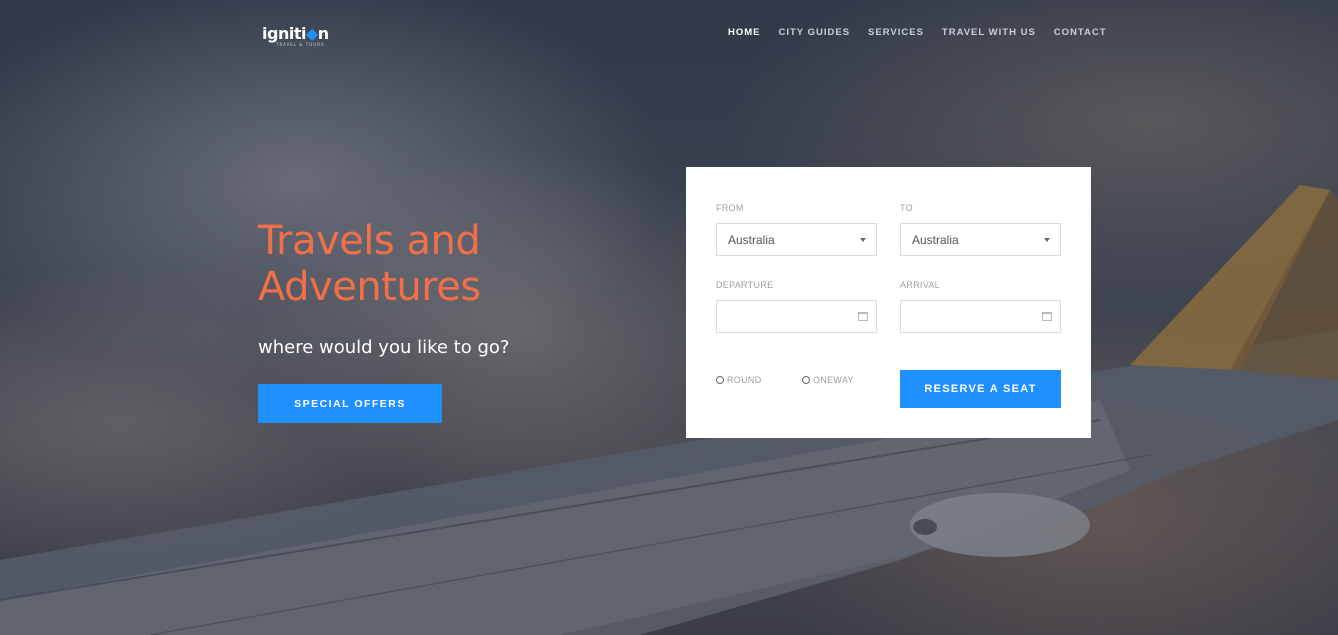  I want to click on departure-date-input, so click(796, 316).